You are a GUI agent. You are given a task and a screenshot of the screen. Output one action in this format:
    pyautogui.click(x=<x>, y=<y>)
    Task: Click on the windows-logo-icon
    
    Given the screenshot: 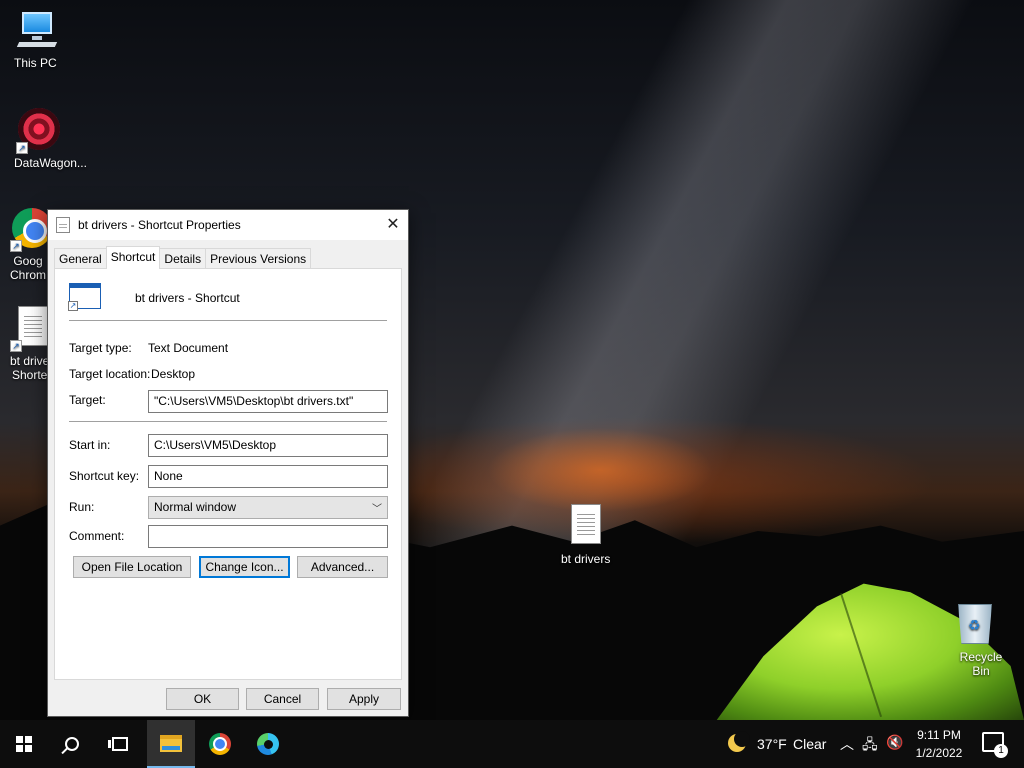 What is the action you would take?
    pyautogui.click(x=24, y=744)
    